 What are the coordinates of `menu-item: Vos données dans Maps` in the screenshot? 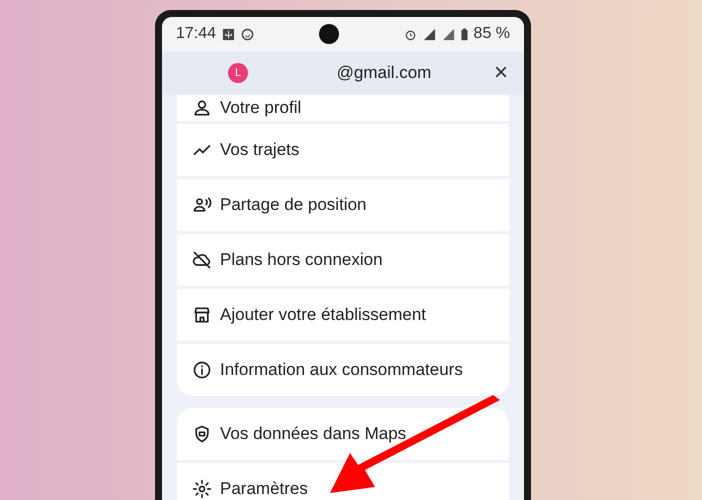 It's located at (343, 434).